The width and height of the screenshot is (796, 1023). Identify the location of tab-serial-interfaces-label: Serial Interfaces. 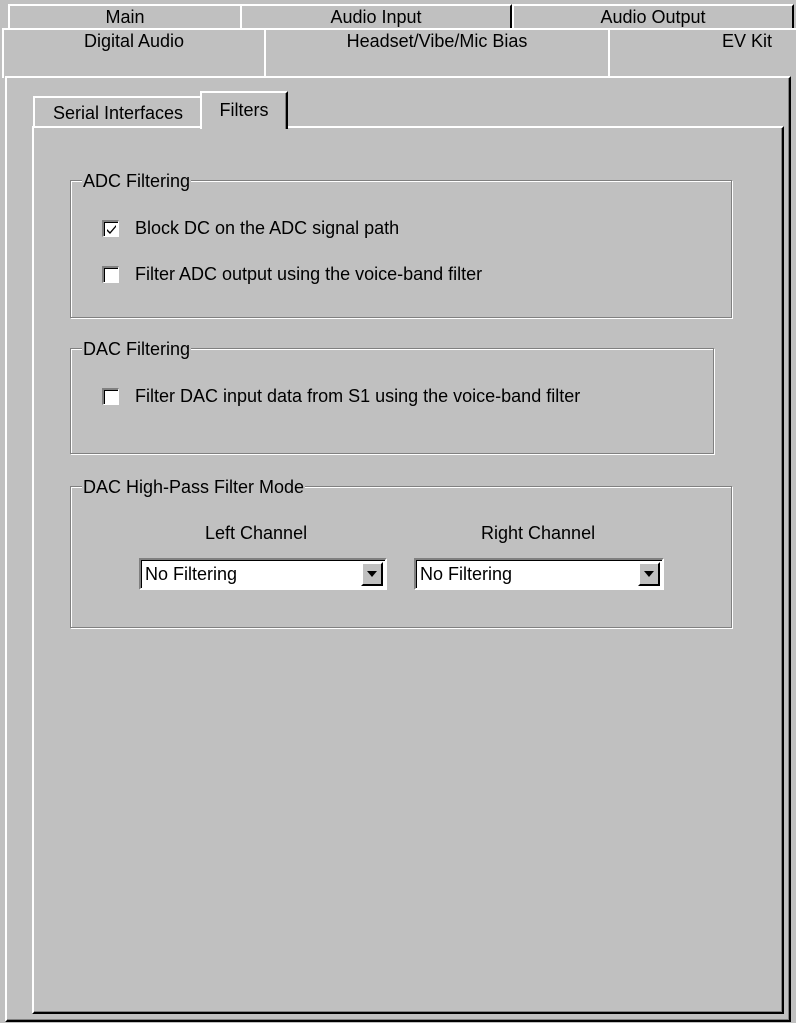
(118, 113).